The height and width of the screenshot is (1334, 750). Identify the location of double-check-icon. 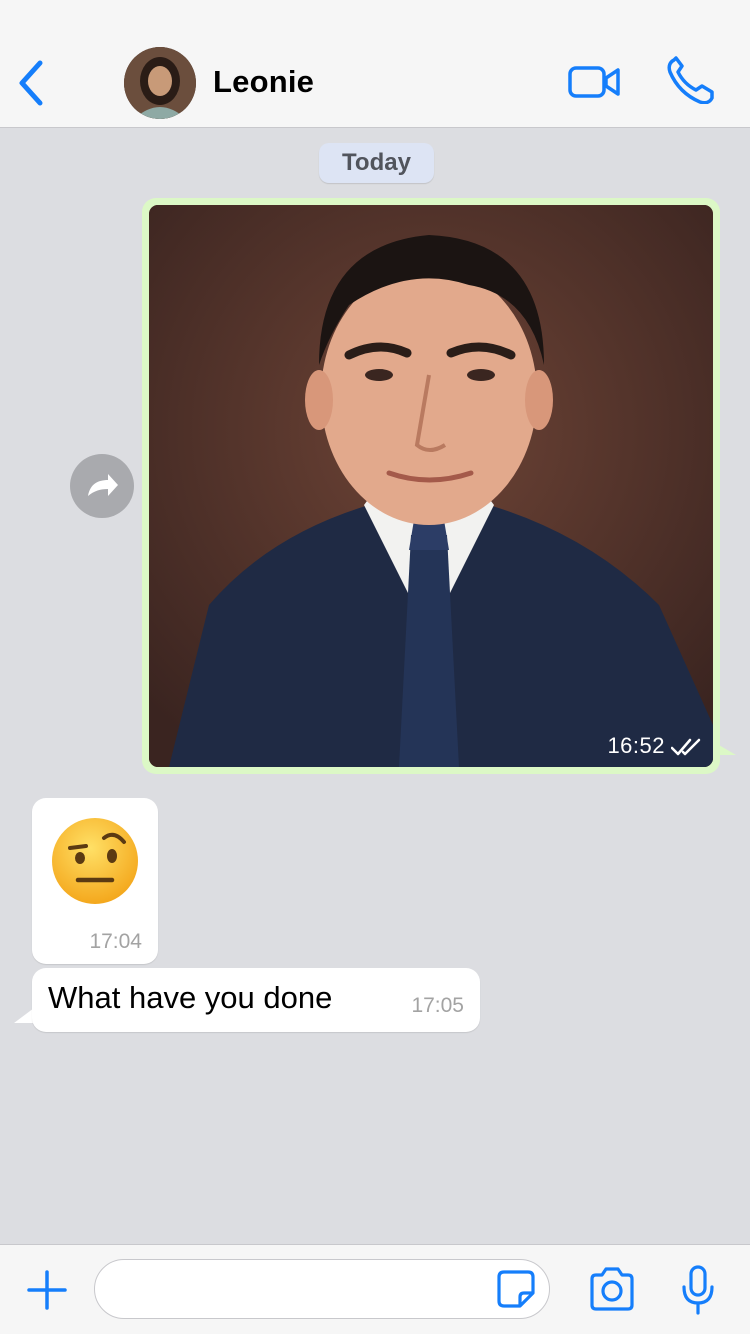
(686, 747).